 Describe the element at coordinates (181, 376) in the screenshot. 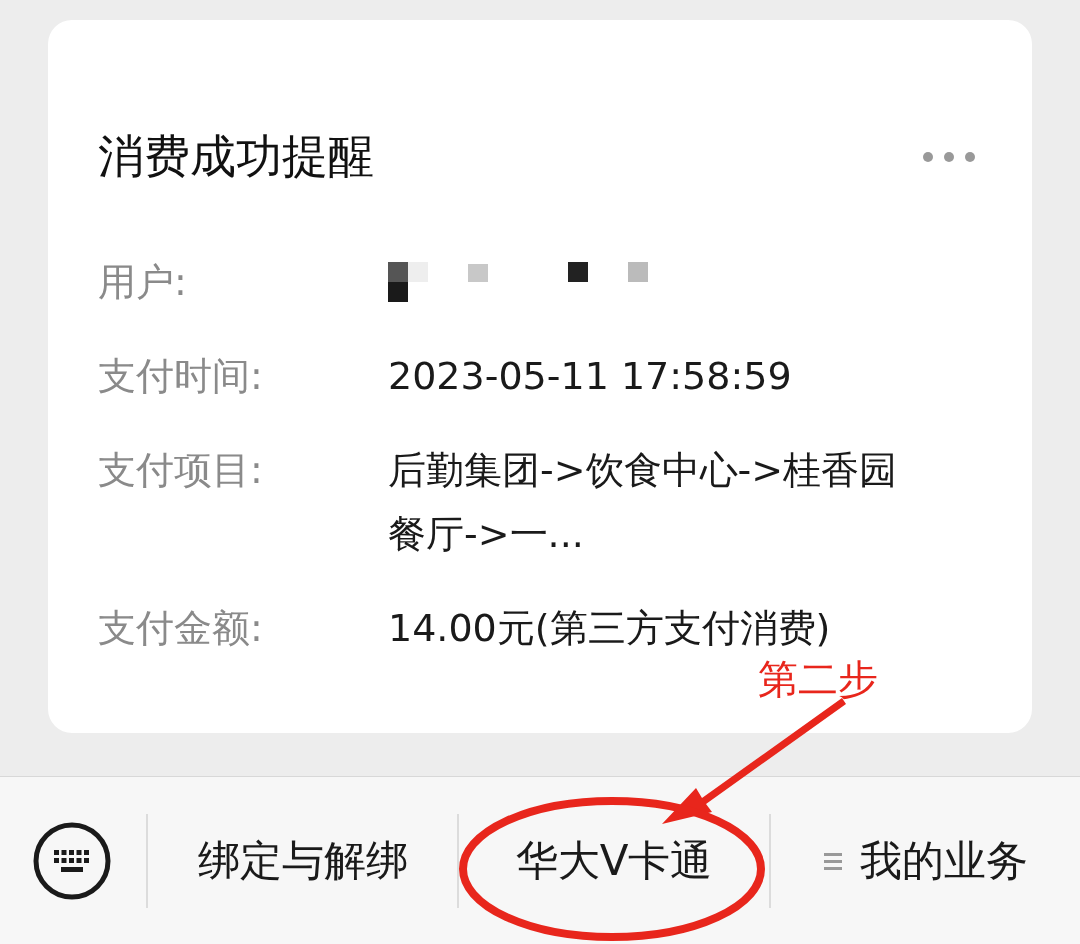

I see `field-label: 支付时间:` at that location.